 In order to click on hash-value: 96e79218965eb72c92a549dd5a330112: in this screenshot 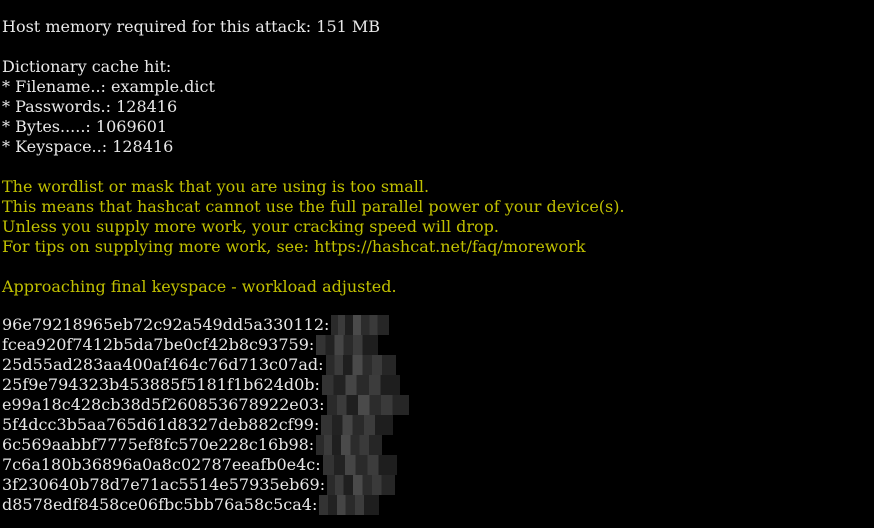, I will do `click(166, 324)`.